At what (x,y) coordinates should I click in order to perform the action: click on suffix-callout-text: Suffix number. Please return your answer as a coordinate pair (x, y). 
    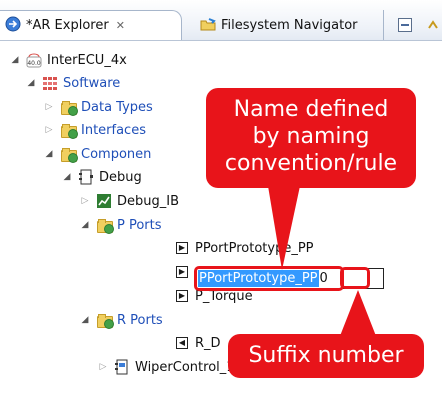
    Looking at the image, I should click on (326, 355).